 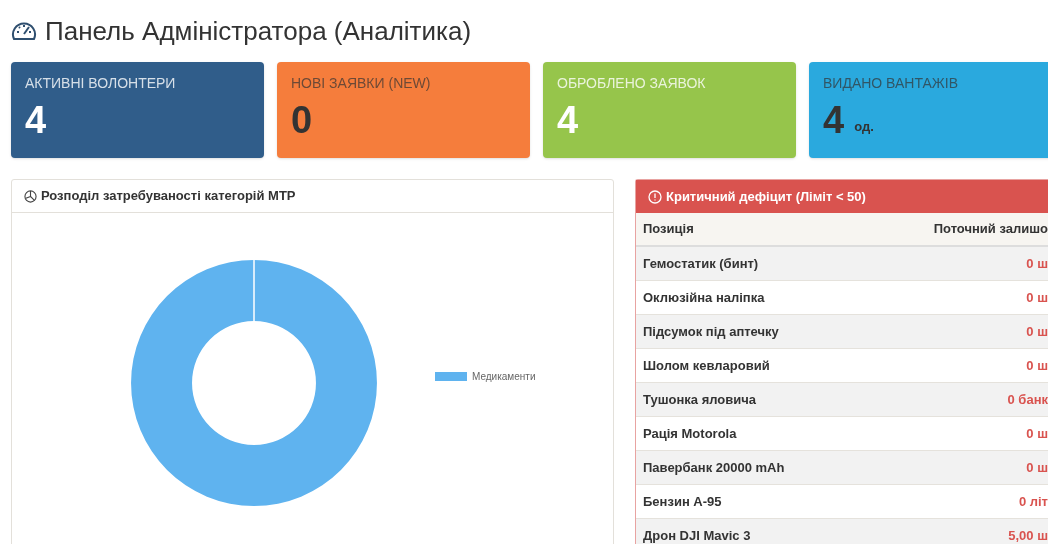 What do you see at coordinates (258, 31) in the screenshot?
I see `page-title: Панель Адміністратора (Аналітика)` at bounding box center [258, 31].